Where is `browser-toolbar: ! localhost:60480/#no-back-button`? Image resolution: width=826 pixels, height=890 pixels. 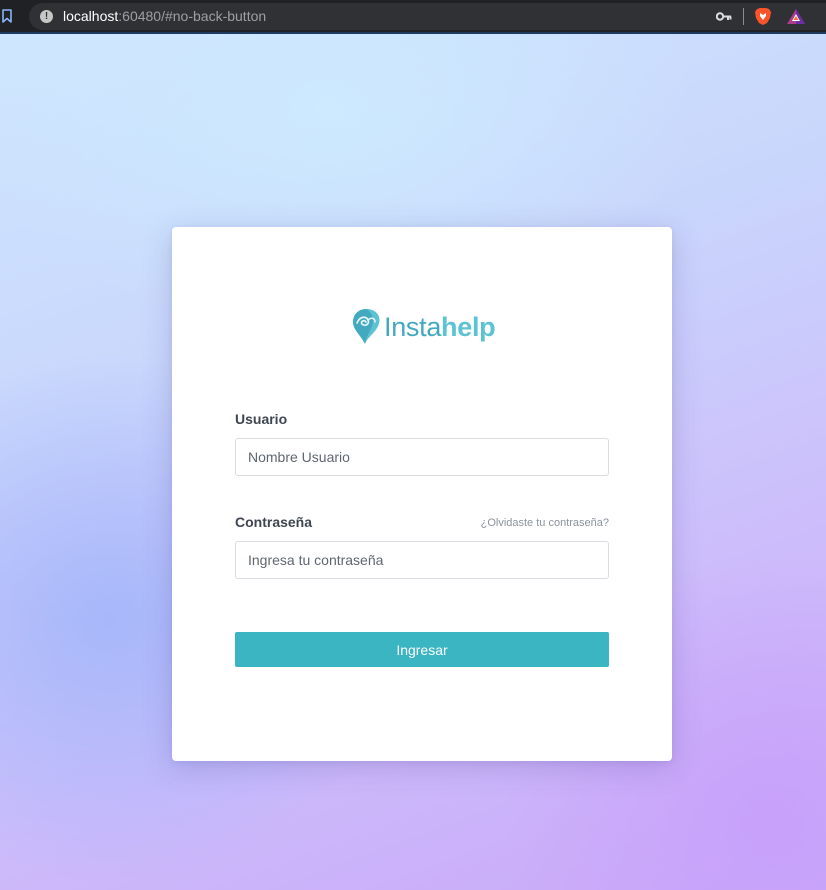
browser-toolbar: ! localhost:60480/#no-back-button is located at coordinates (413, 17).